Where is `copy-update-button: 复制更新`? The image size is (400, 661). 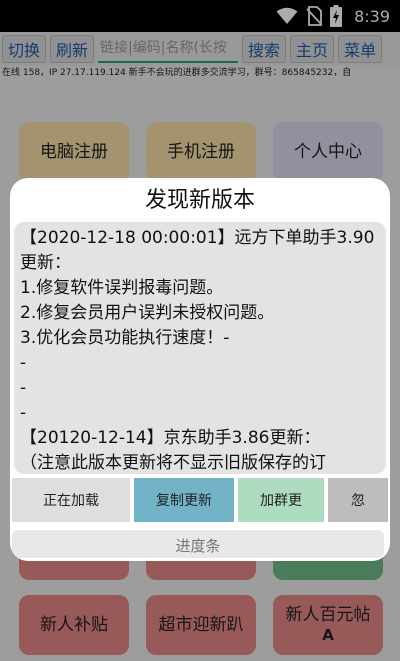
copy-update-button: 复制更新 is located at coordinates (184, 500).